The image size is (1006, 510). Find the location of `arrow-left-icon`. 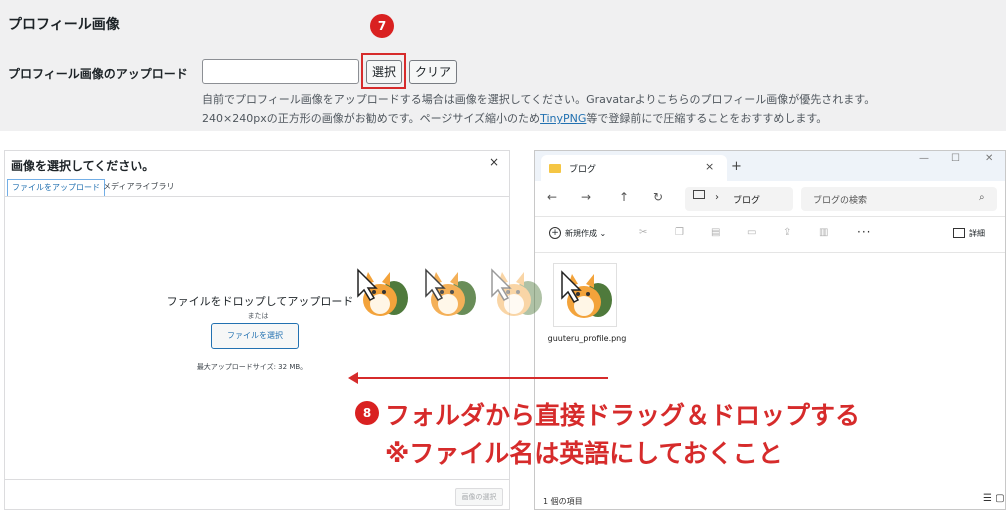

arrow-left-icon is located at coordinates (353, 378).